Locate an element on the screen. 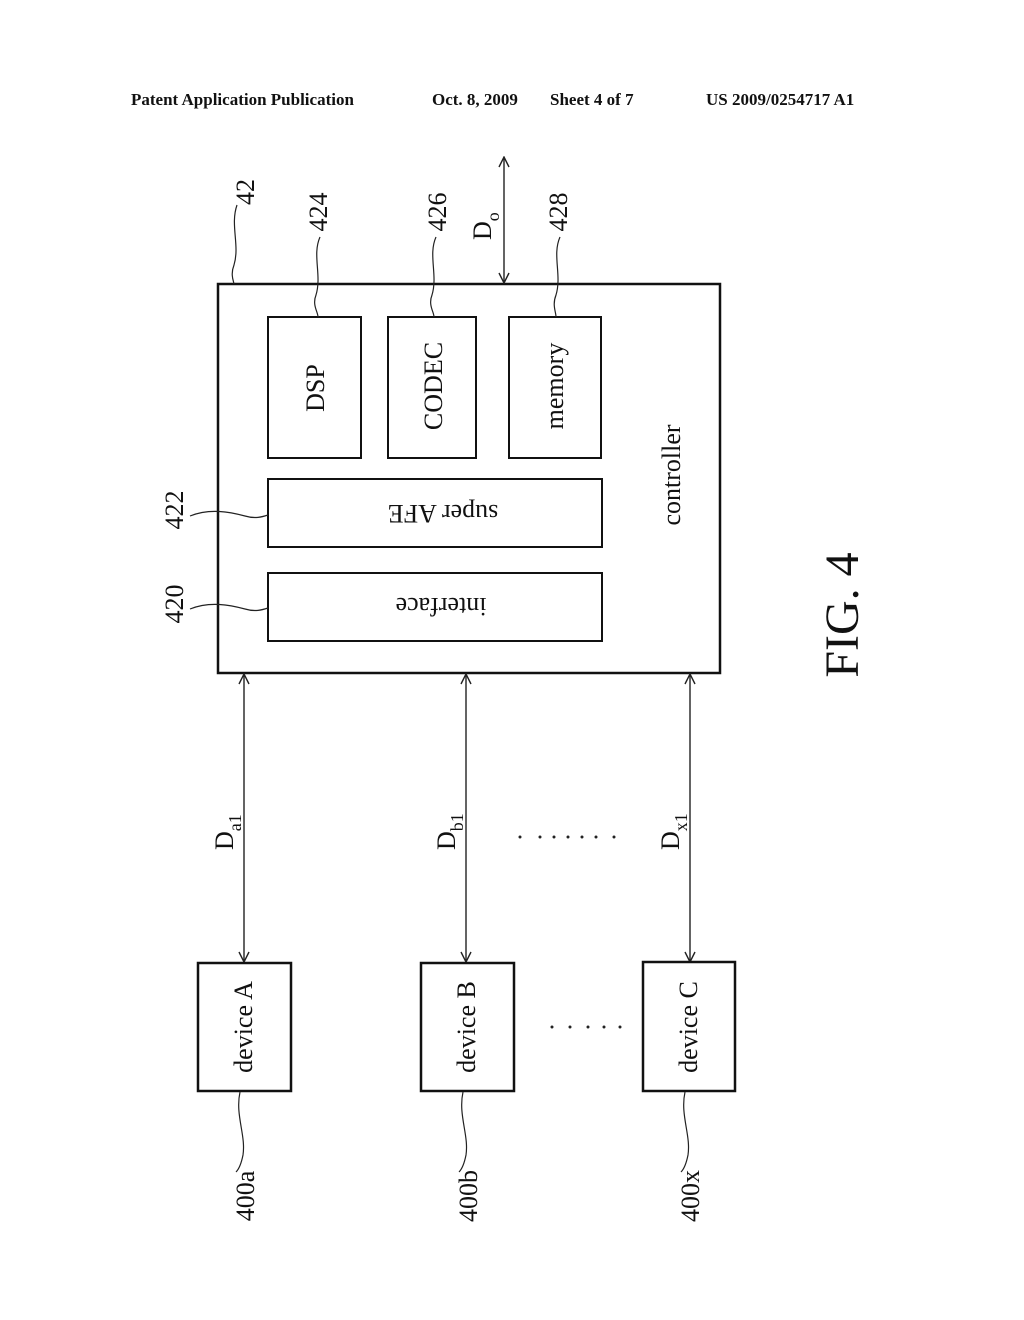  interface-label: interface is located at coordinates (441, 606).